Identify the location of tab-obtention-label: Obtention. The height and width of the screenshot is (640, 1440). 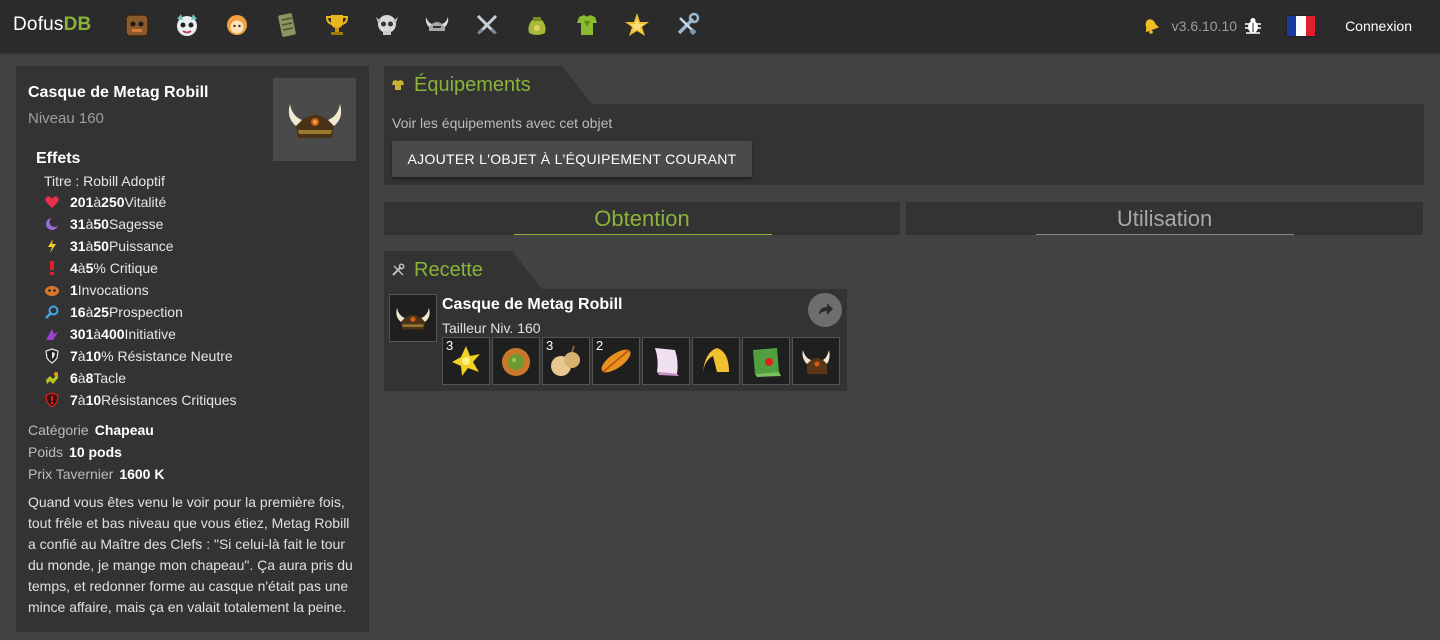
(642, 218).